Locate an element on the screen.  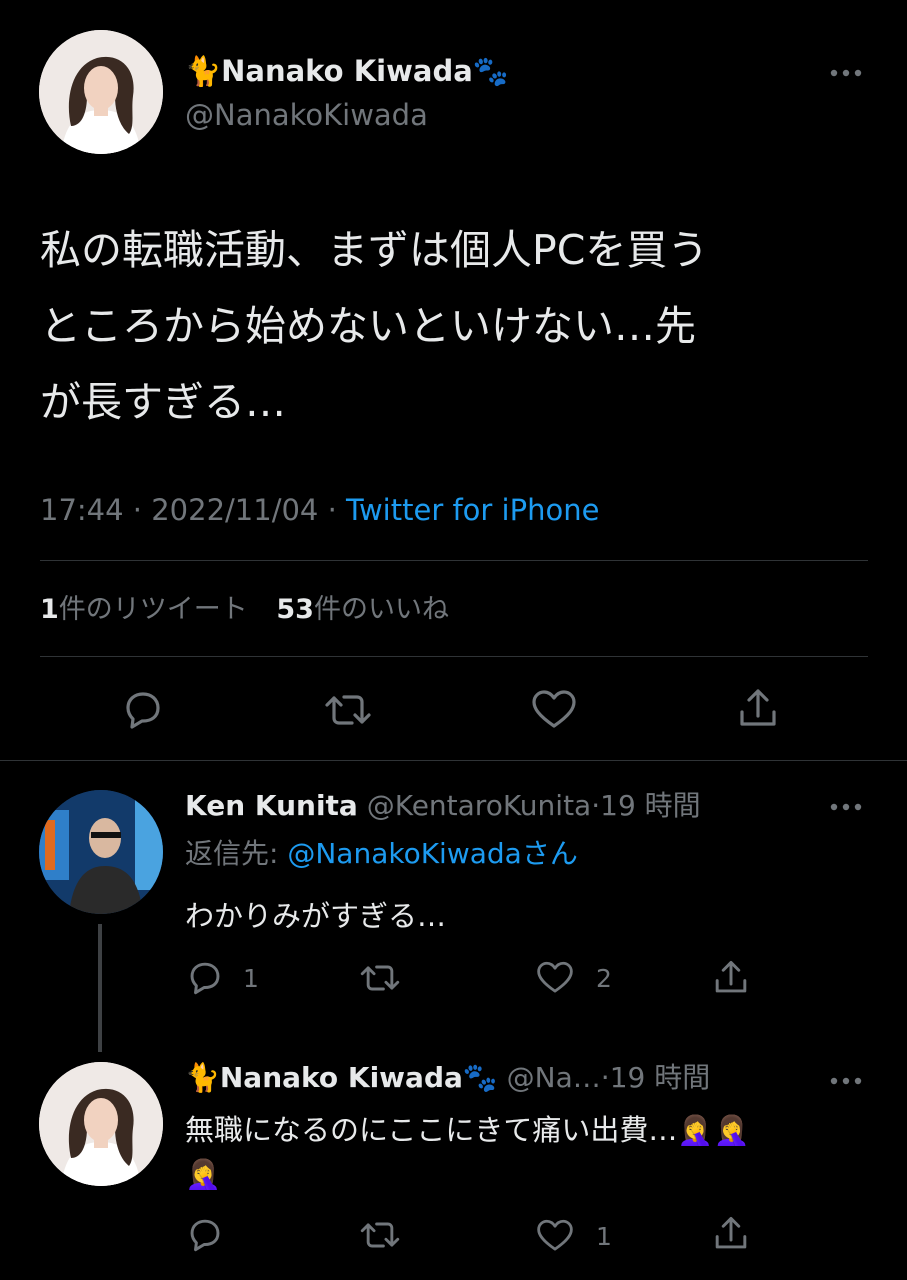
main-author-handle: @NanakoKiwada is located at coordinates (306, 115).